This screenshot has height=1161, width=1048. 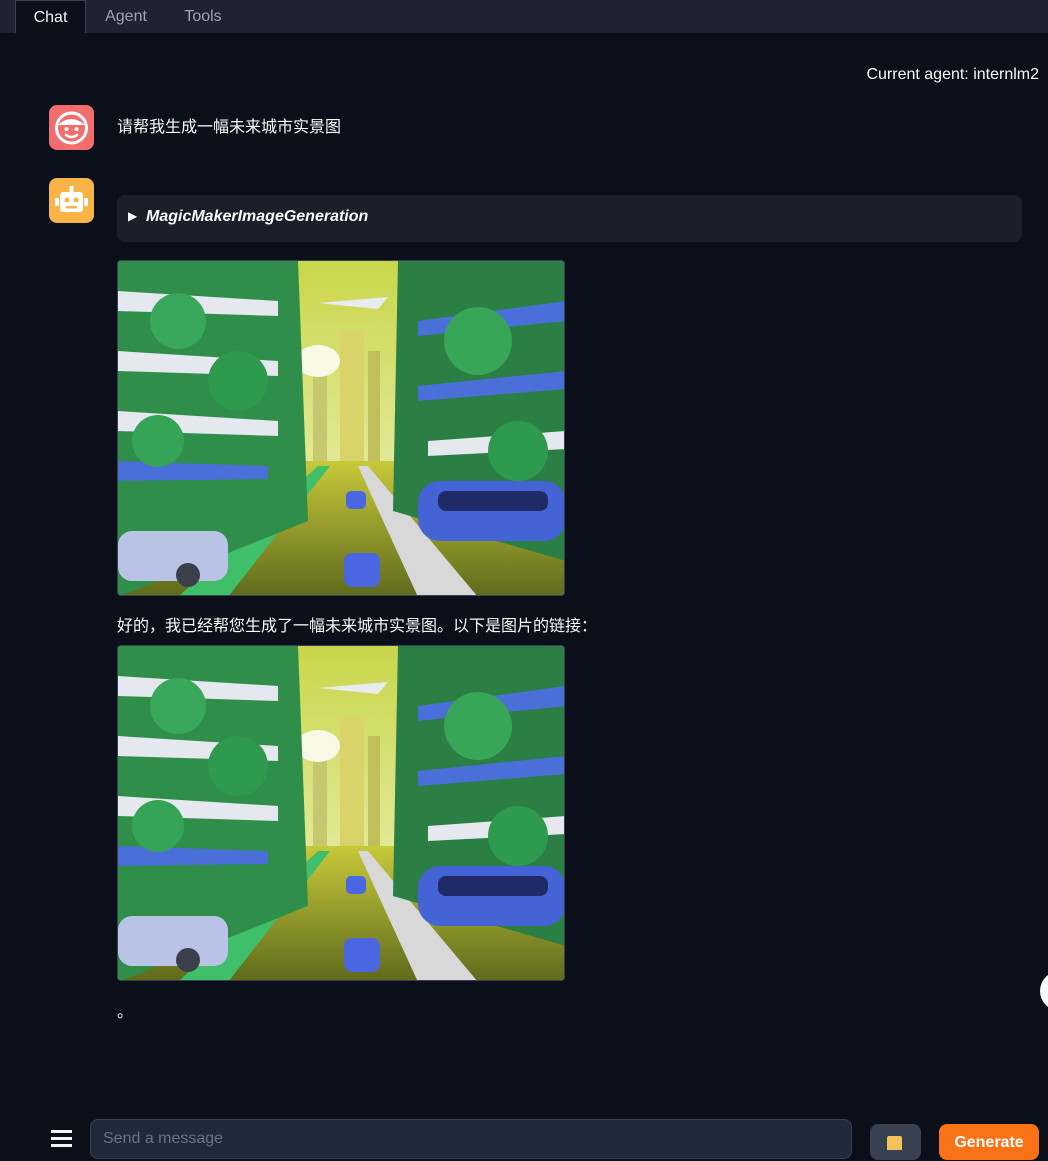 I want to click on bot-avatar, so click(x=71, y=200).